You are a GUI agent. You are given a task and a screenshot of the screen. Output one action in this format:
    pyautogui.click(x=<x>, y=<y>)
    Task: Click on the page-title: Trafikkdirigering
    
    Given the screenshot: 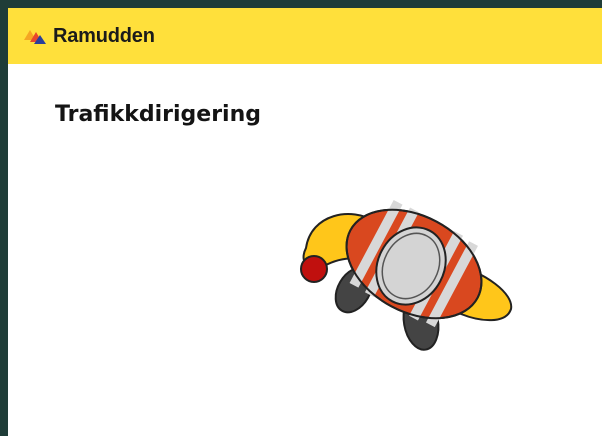 What is the action you would take?
    pyautogui.click(x=158, y=114)
    